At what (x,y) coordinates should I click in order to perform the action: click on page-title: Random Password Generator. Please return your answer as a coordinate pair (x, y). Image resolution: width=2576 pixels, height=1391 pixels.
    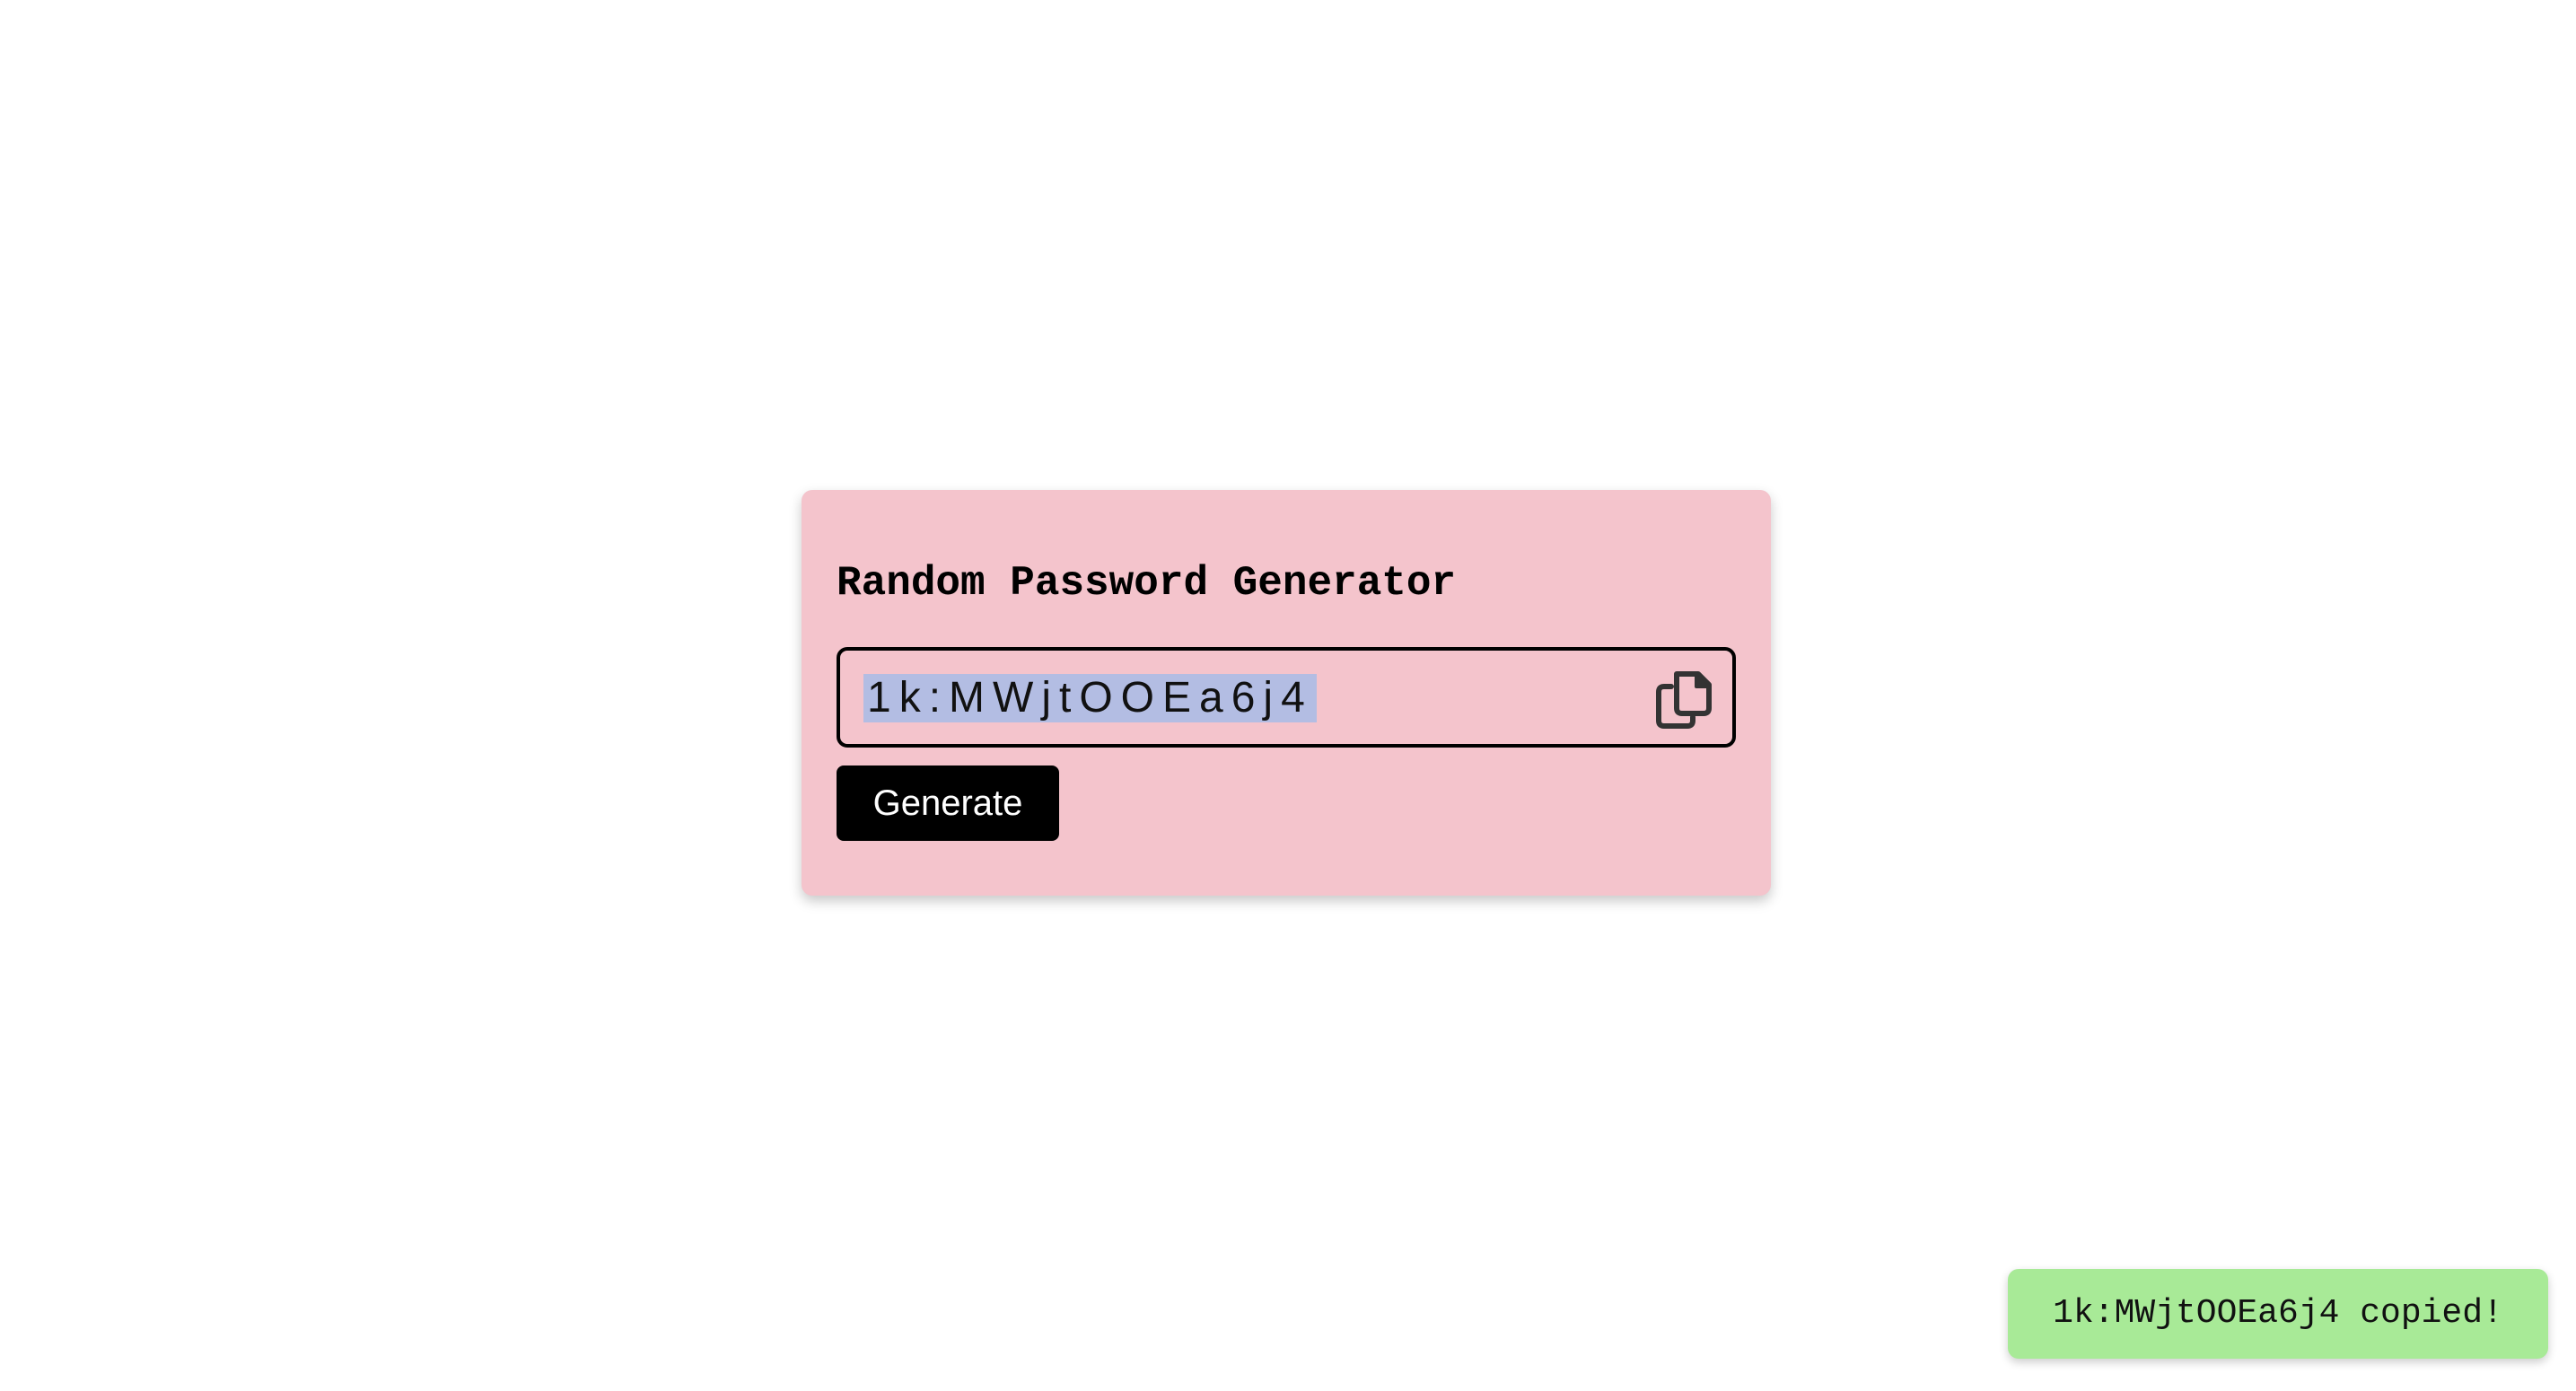
    Looking at the image, I should click on (1147, 583).